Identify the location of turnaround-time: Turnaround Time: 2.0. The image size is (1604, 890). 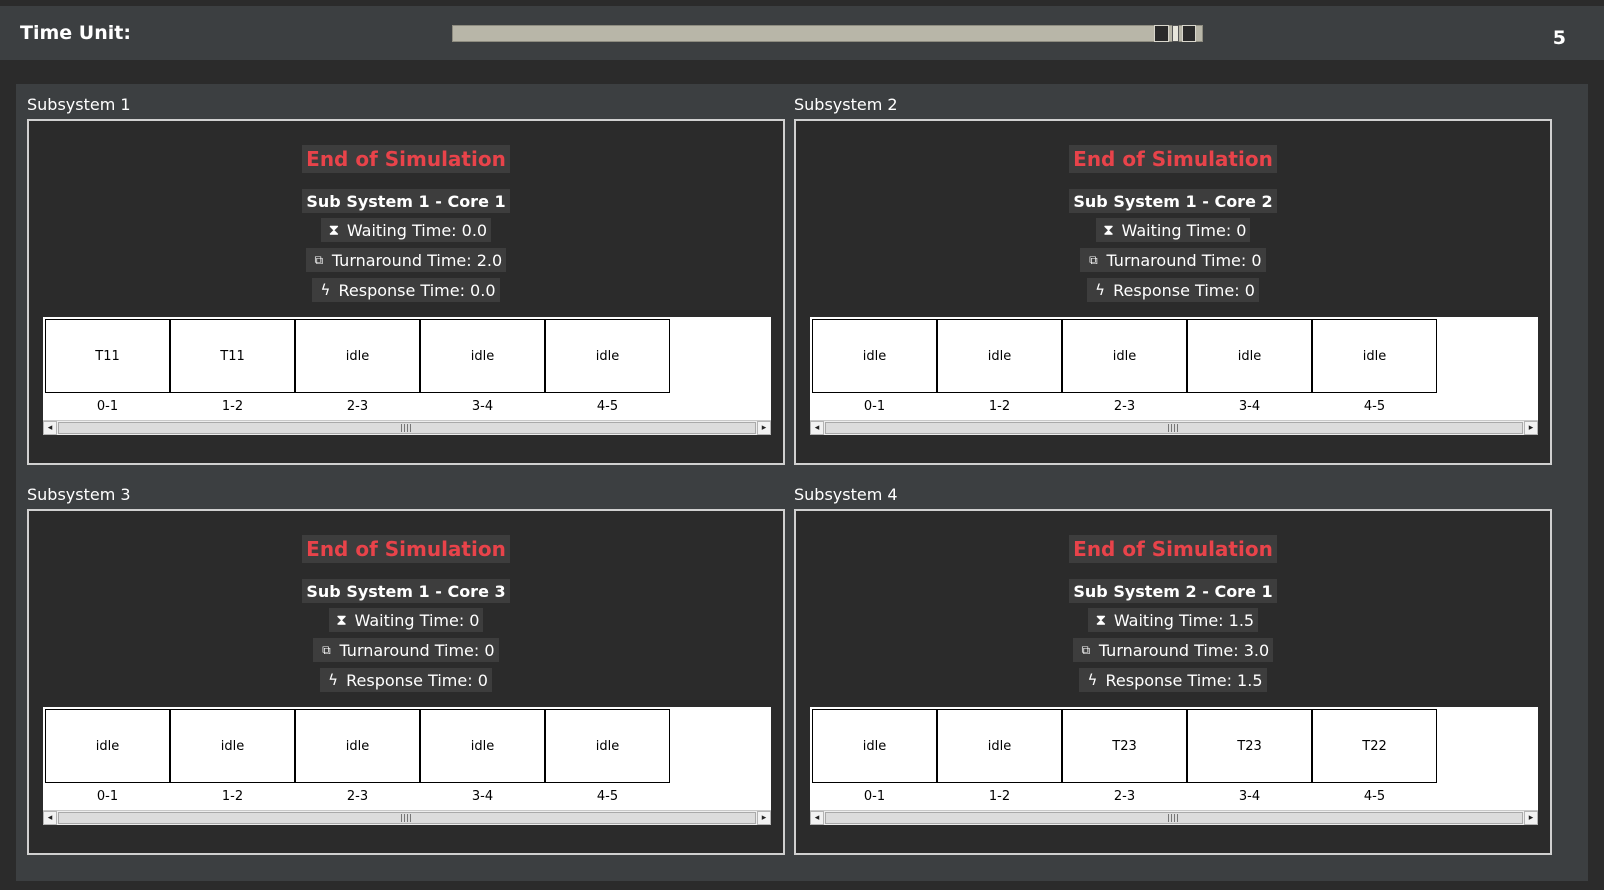
(417, 260).